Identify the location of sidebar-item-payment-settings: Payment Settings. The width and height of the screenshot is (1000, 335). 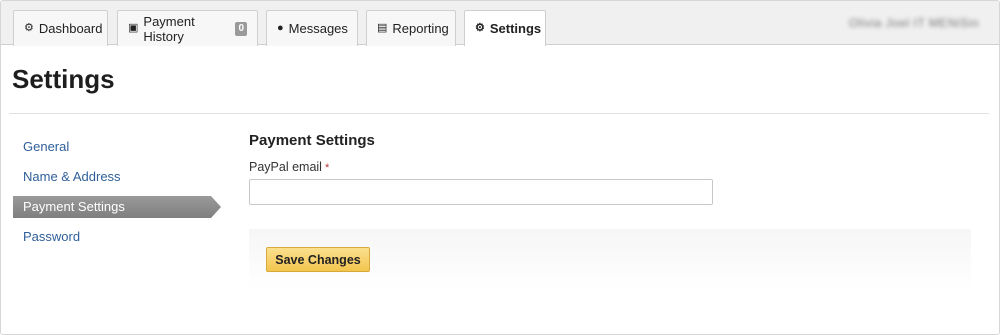
(117, 207).